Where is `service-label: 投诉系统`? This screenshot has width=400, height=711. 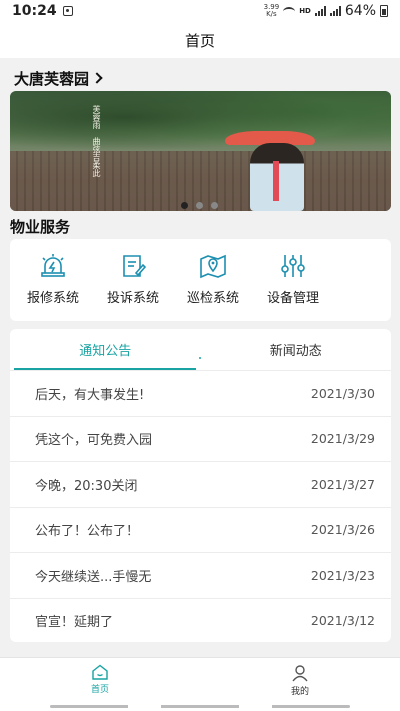 service-label: 投诉系统 is located at coordinates (132, 298).